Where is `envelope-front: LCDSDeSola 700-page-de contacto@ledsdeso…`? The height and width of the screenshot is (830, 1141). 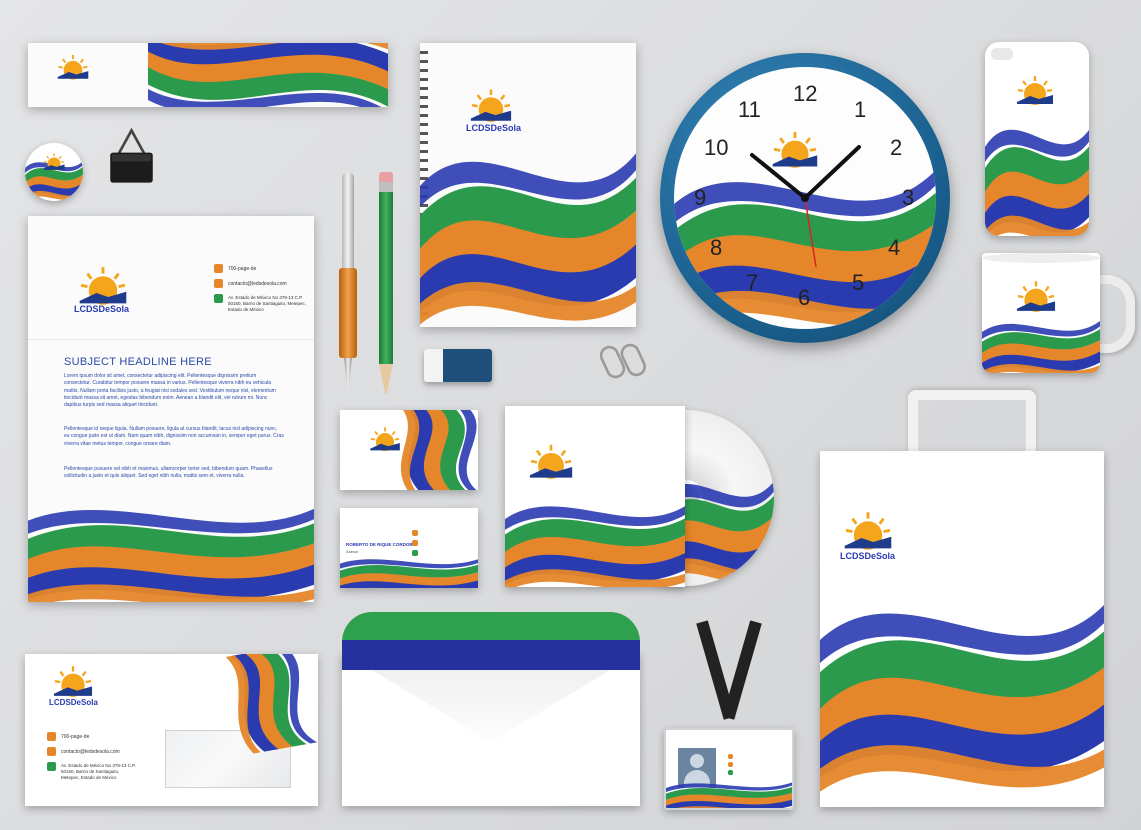 envelope-front: LCDSDeSola 700-page-de contacto@ledsdeso… is located at coordinates (171, 730).